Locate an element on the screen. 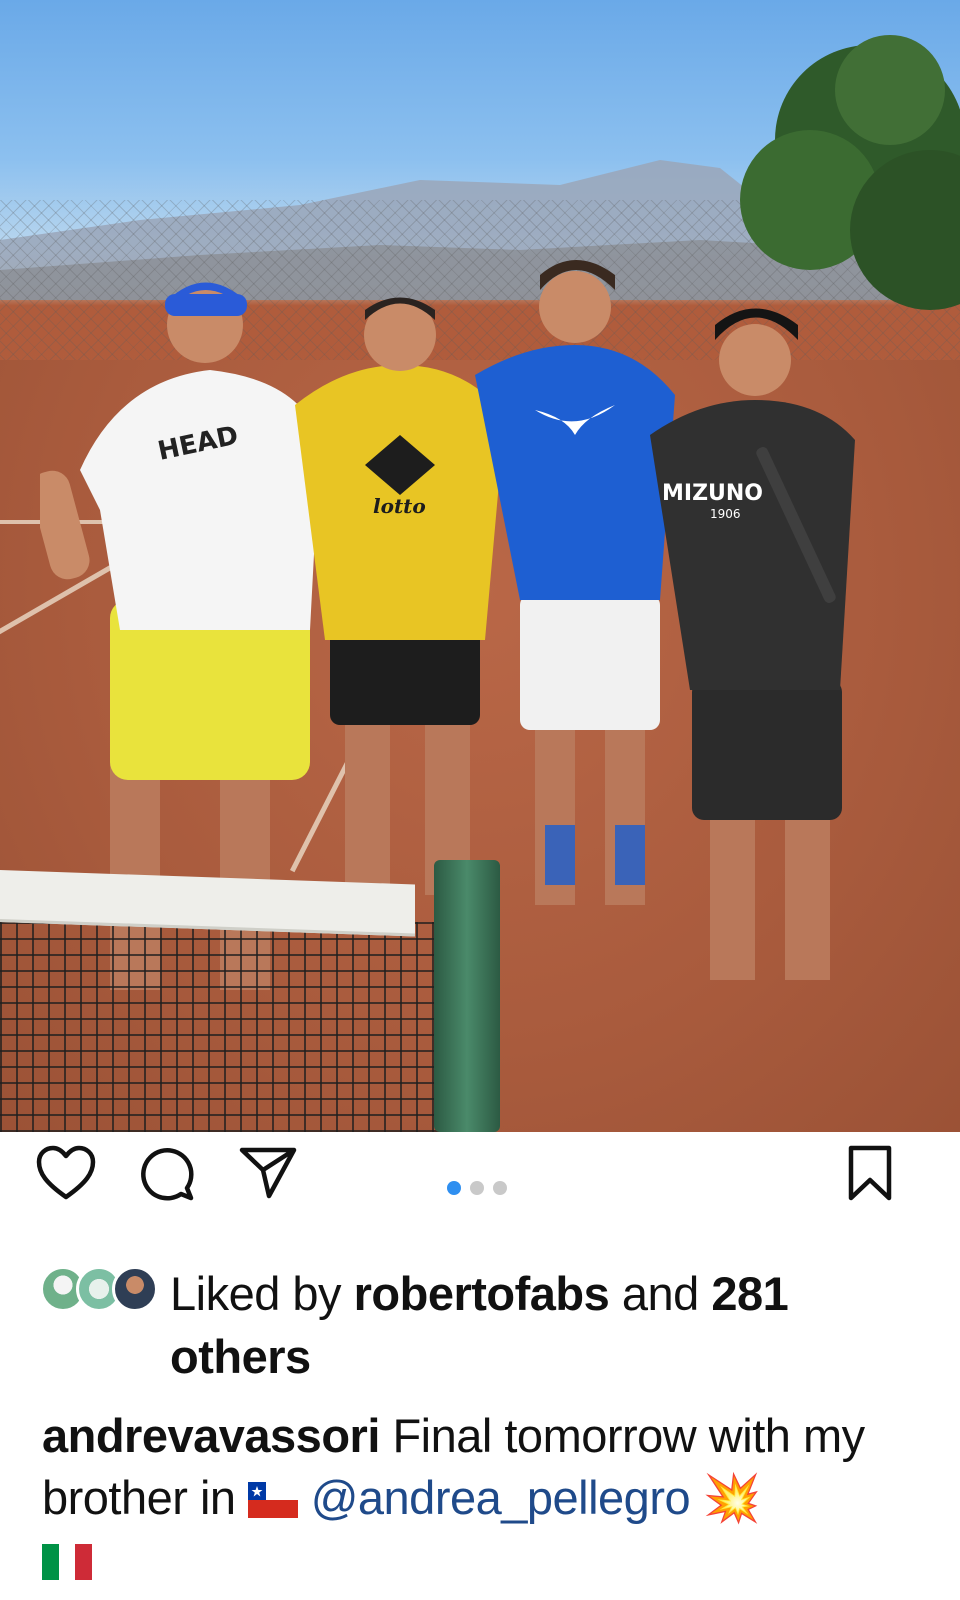 The height and width of the screenshot is (1600, 960). comment-button is located at coordinates (166, 1173).